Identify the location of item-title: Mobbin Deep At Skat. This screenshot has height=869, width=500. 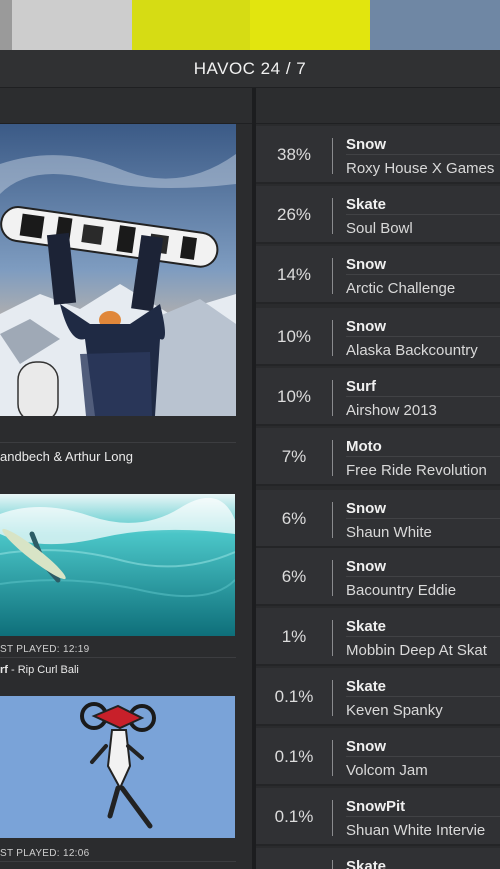
(416, 650).